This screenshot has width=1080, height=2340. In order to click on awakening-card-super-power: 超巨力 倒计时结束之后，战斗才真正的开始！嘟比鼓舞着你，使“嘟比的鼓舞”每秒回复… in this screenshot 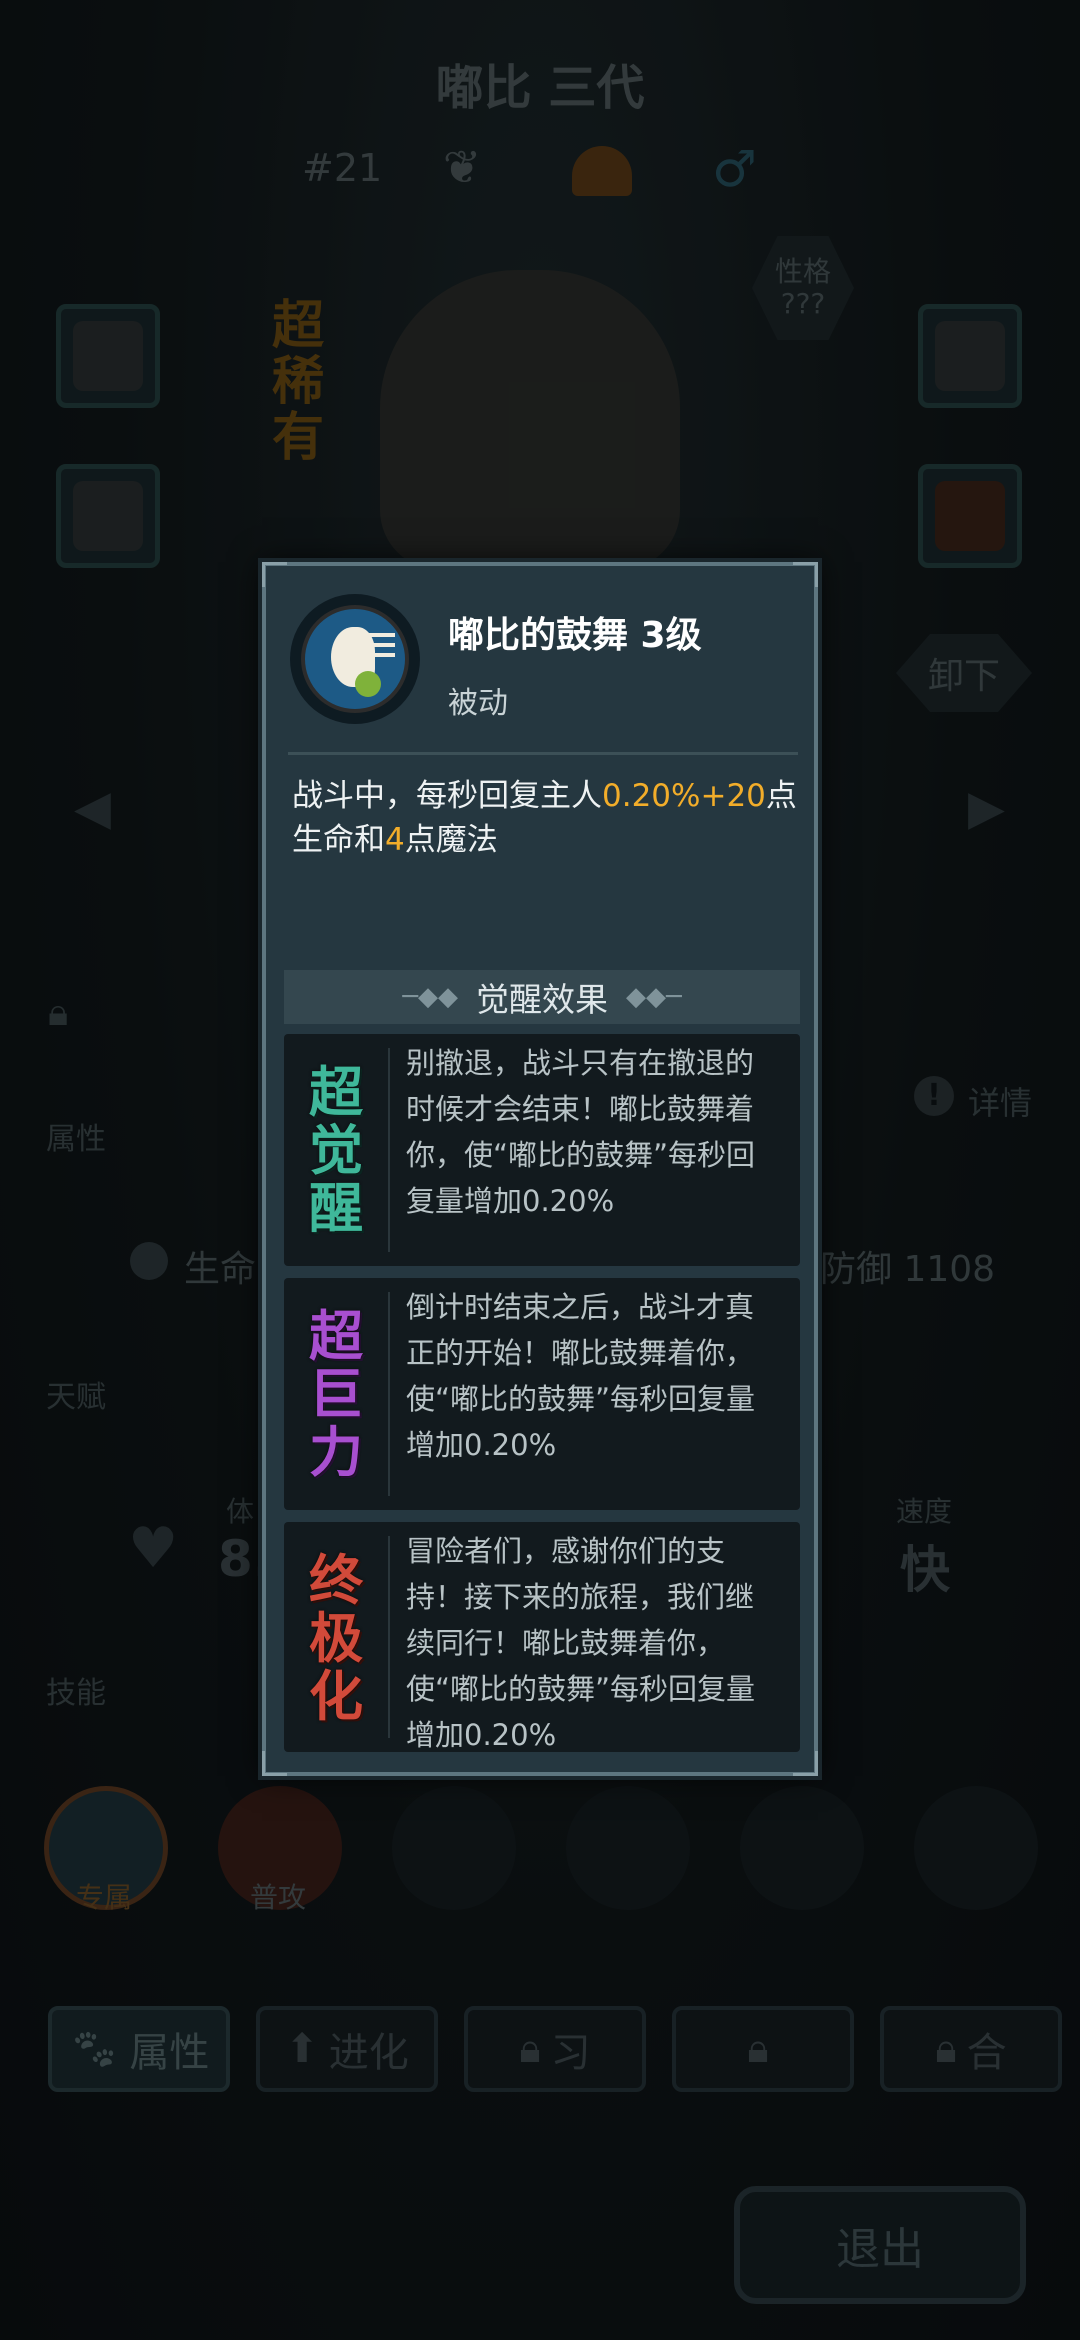, I will do `click(542, 1394)`.